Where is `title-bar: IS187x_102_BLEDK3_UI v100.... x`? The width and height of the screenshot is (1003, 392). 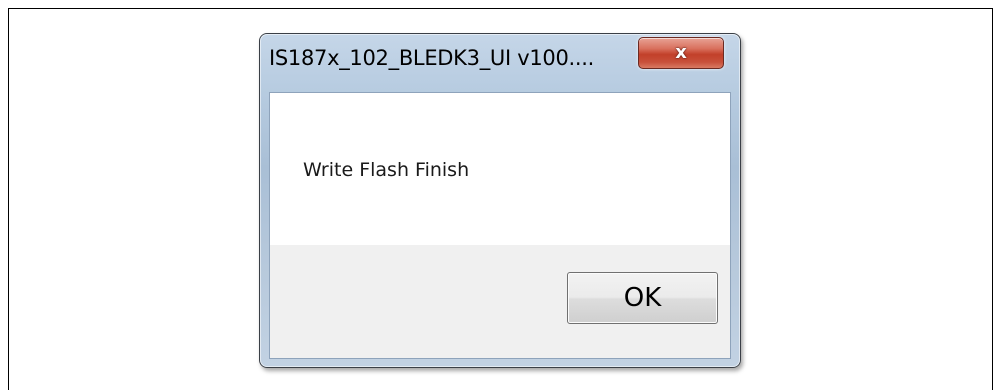
title-bar: IS187x_102_BLEDK3_UI v100.... x is located at coordinates (500, 63).